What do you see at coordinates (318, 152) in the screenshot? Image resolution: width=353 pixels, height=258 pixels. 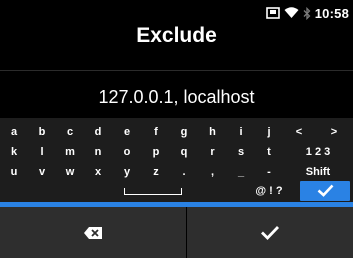 I see `key-1-10: 1 2 3` at bounding box center [318, 152].